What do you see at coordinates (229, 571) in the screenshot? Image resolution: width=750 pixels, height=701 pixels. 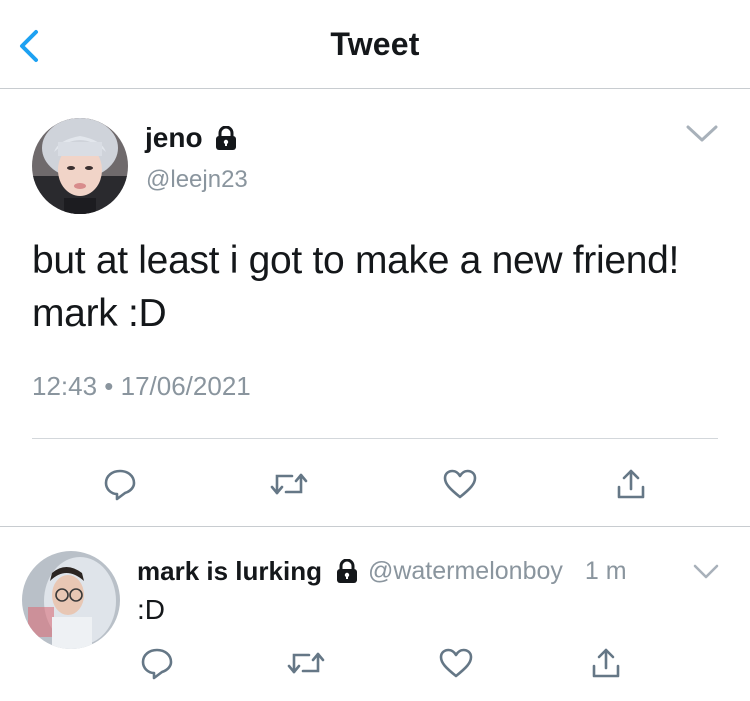 I see `reply-author-name: mark is lurking` at bounding box center [229, 571].